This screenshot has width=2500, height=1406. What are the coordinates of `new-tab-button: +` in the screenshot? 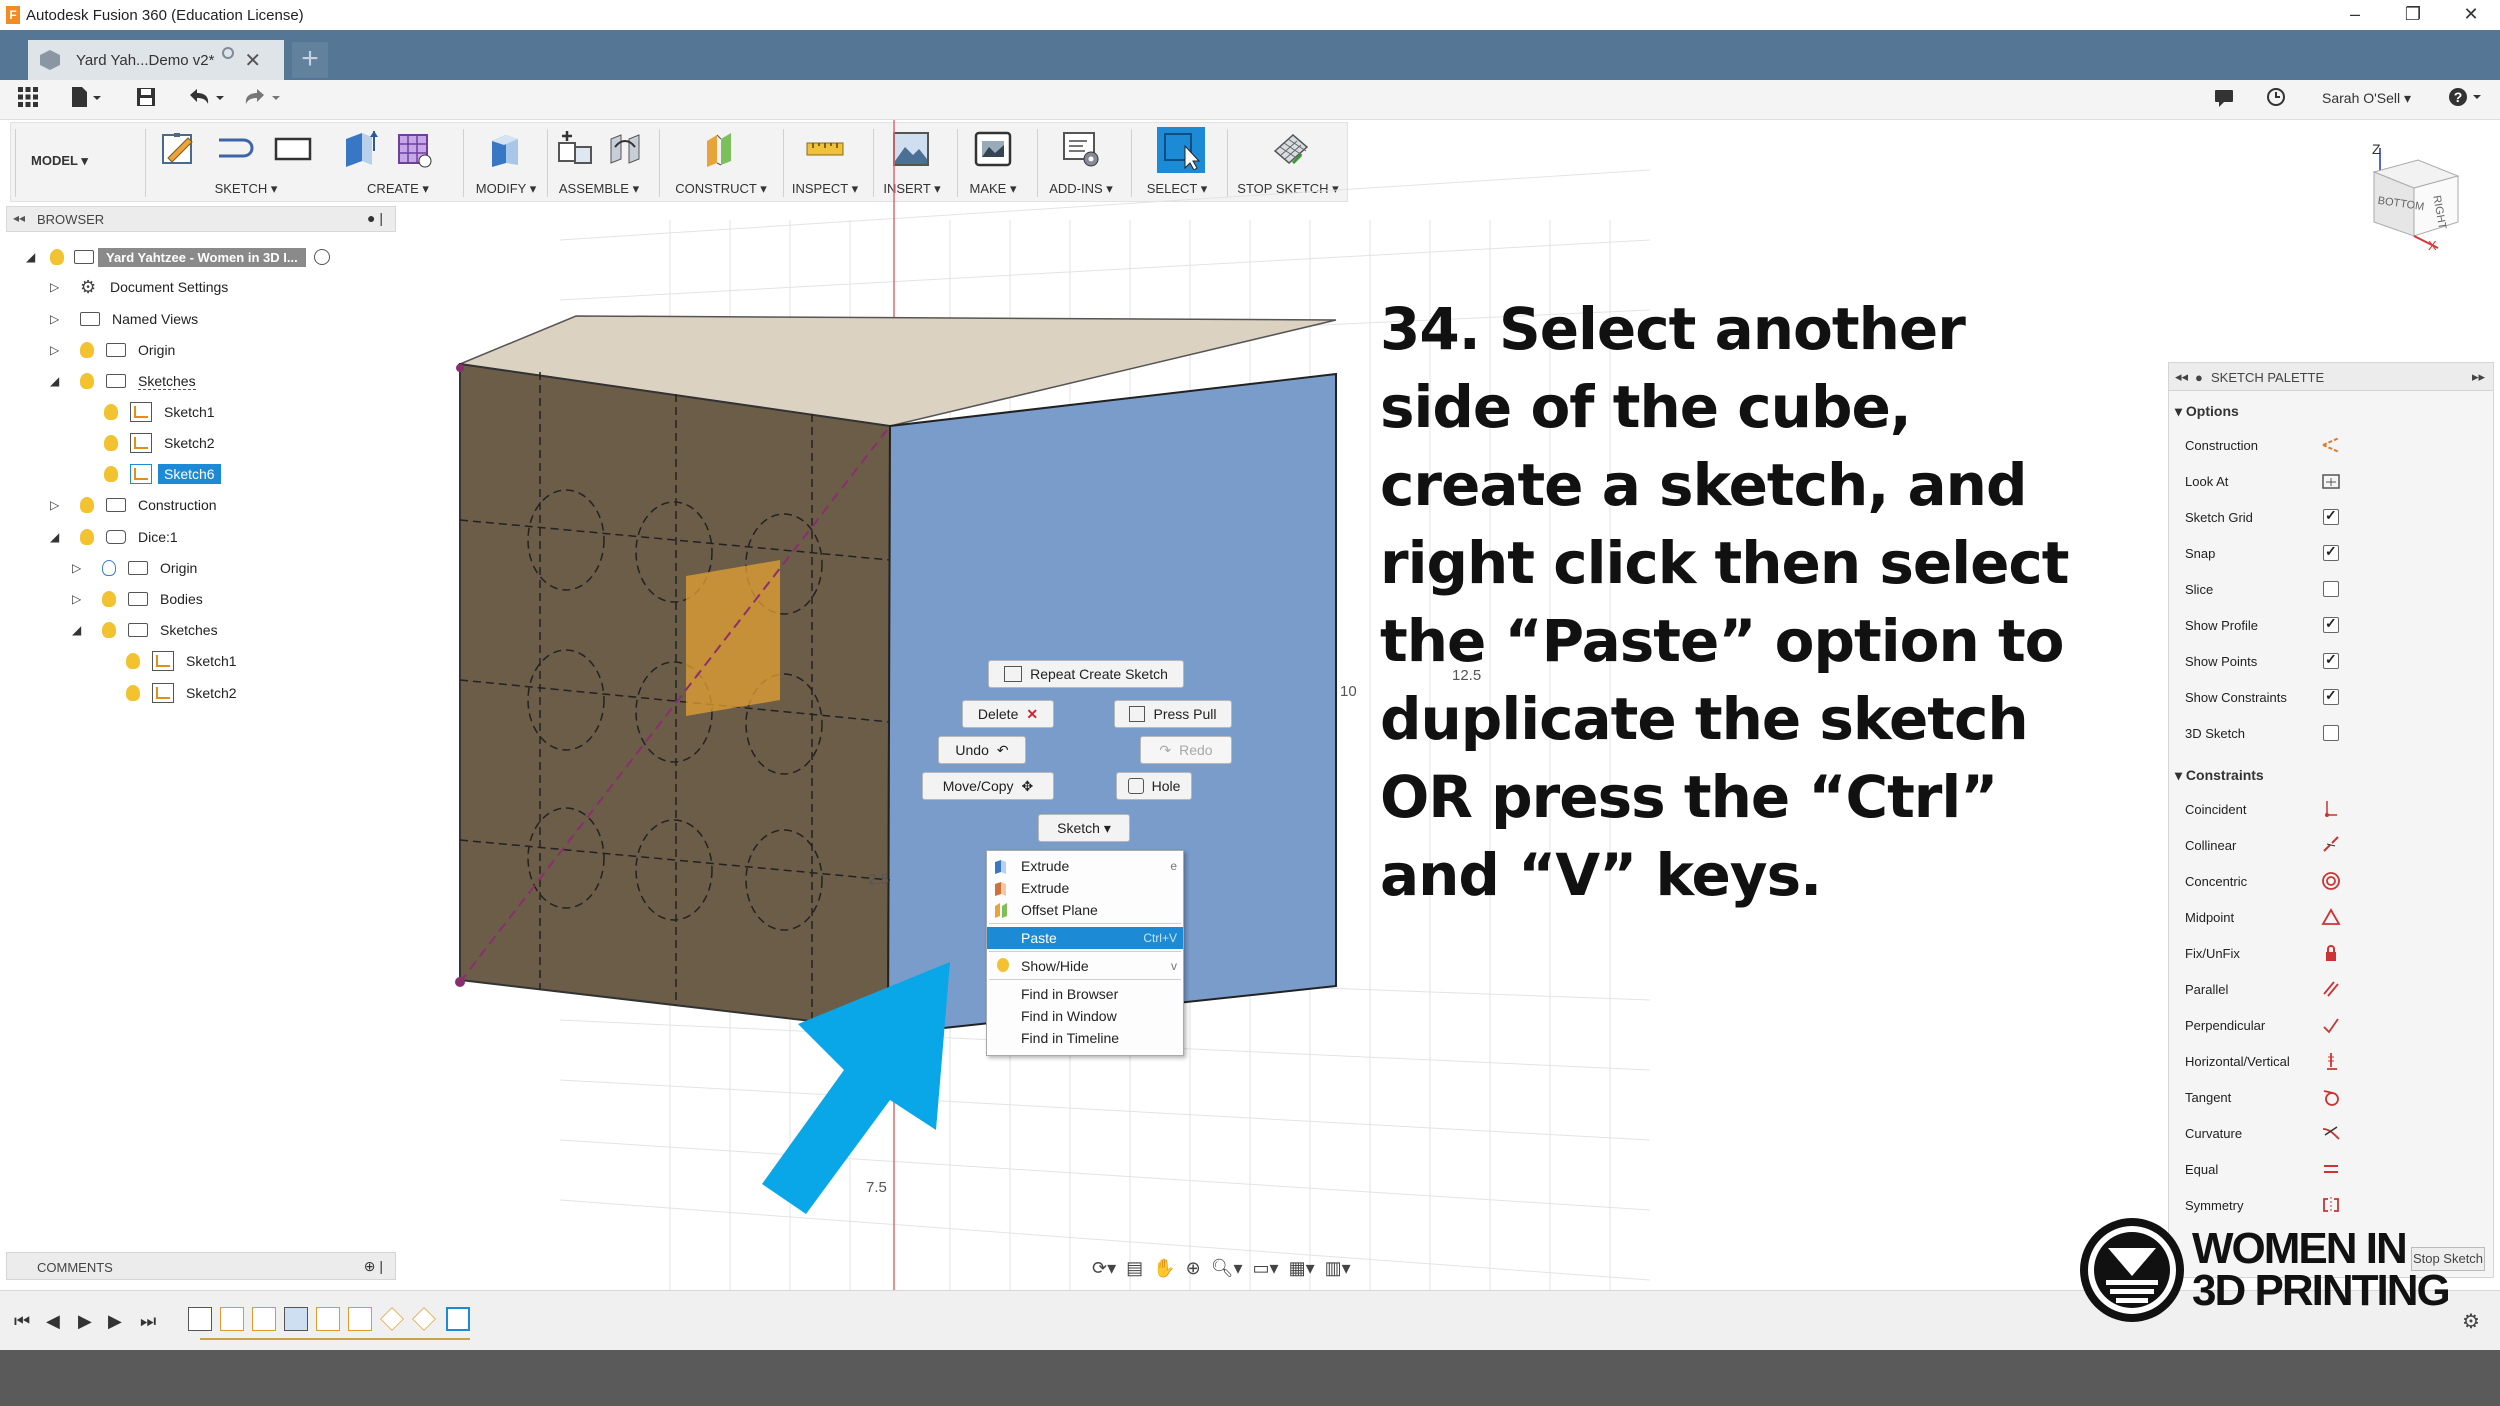 It's located at (310, 60).